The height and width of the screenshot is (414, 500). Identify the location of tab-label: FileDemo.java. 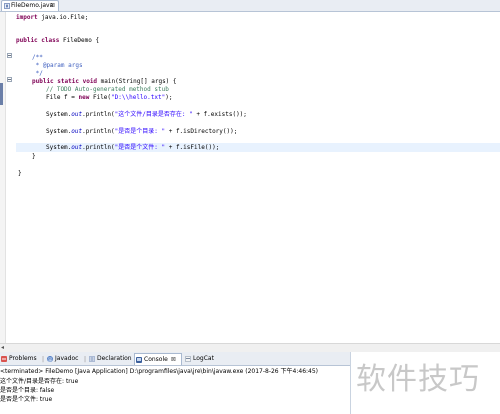
(32, 5).